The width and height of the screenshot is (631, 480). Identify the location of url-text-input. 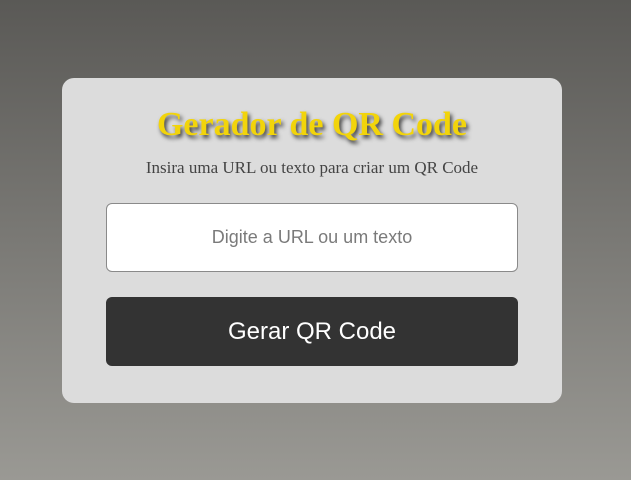
(312, 237).